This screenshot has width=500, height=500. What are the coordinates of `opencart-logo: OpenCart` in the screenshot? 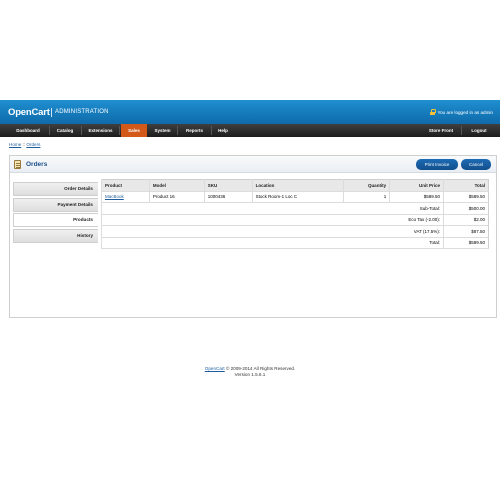 It's located at (29, 112).